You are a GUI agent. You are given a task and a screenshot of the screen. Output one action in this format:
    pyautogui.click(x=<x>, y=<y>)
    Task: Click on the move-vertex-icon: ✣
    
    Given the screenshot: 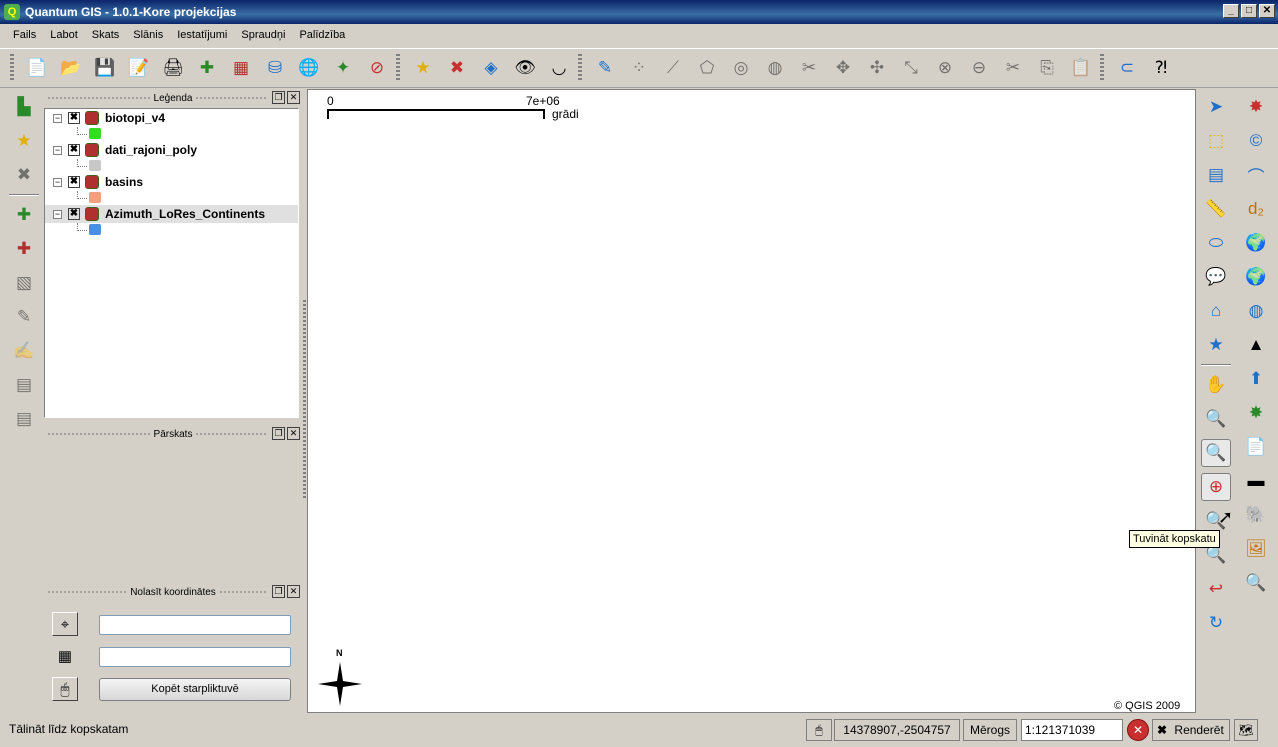 What is the action you would take?
    pyautogui.click(x=877, y=68)
    